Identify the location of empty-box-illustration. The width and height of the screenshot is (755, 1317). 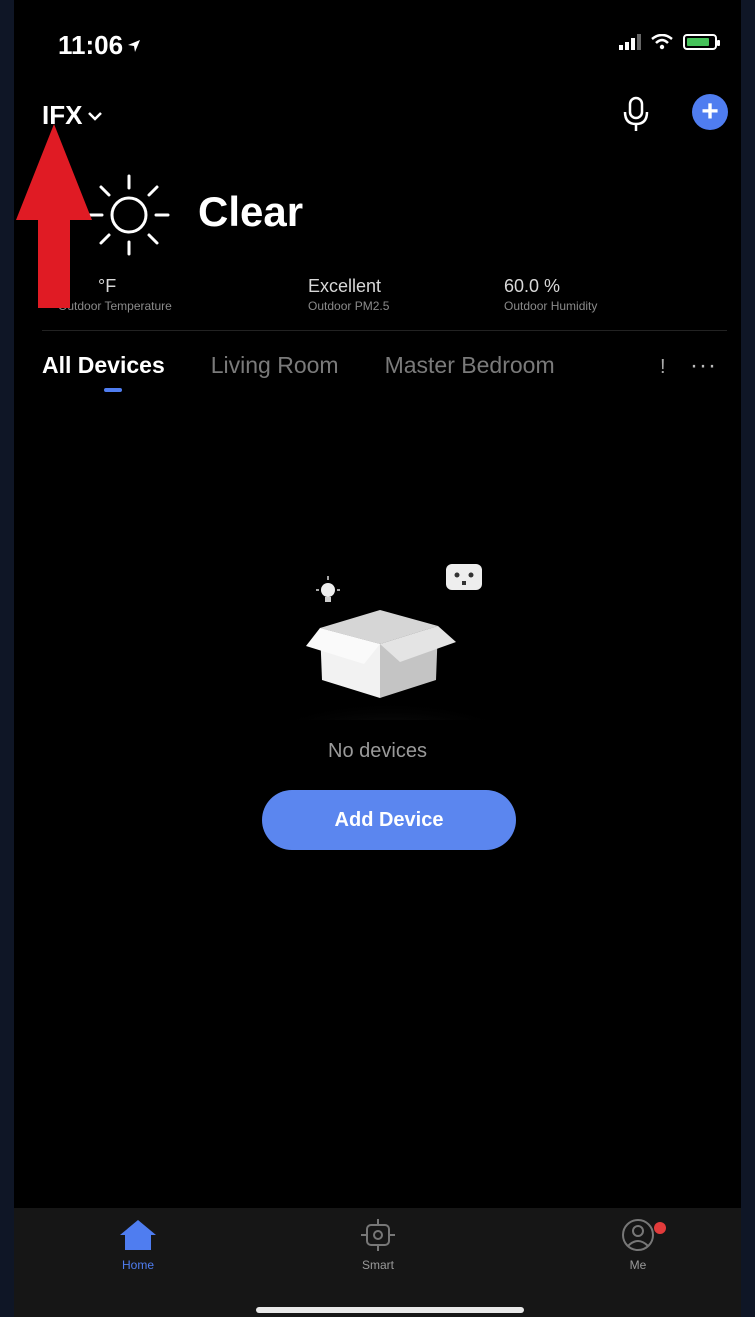
(390, 642).